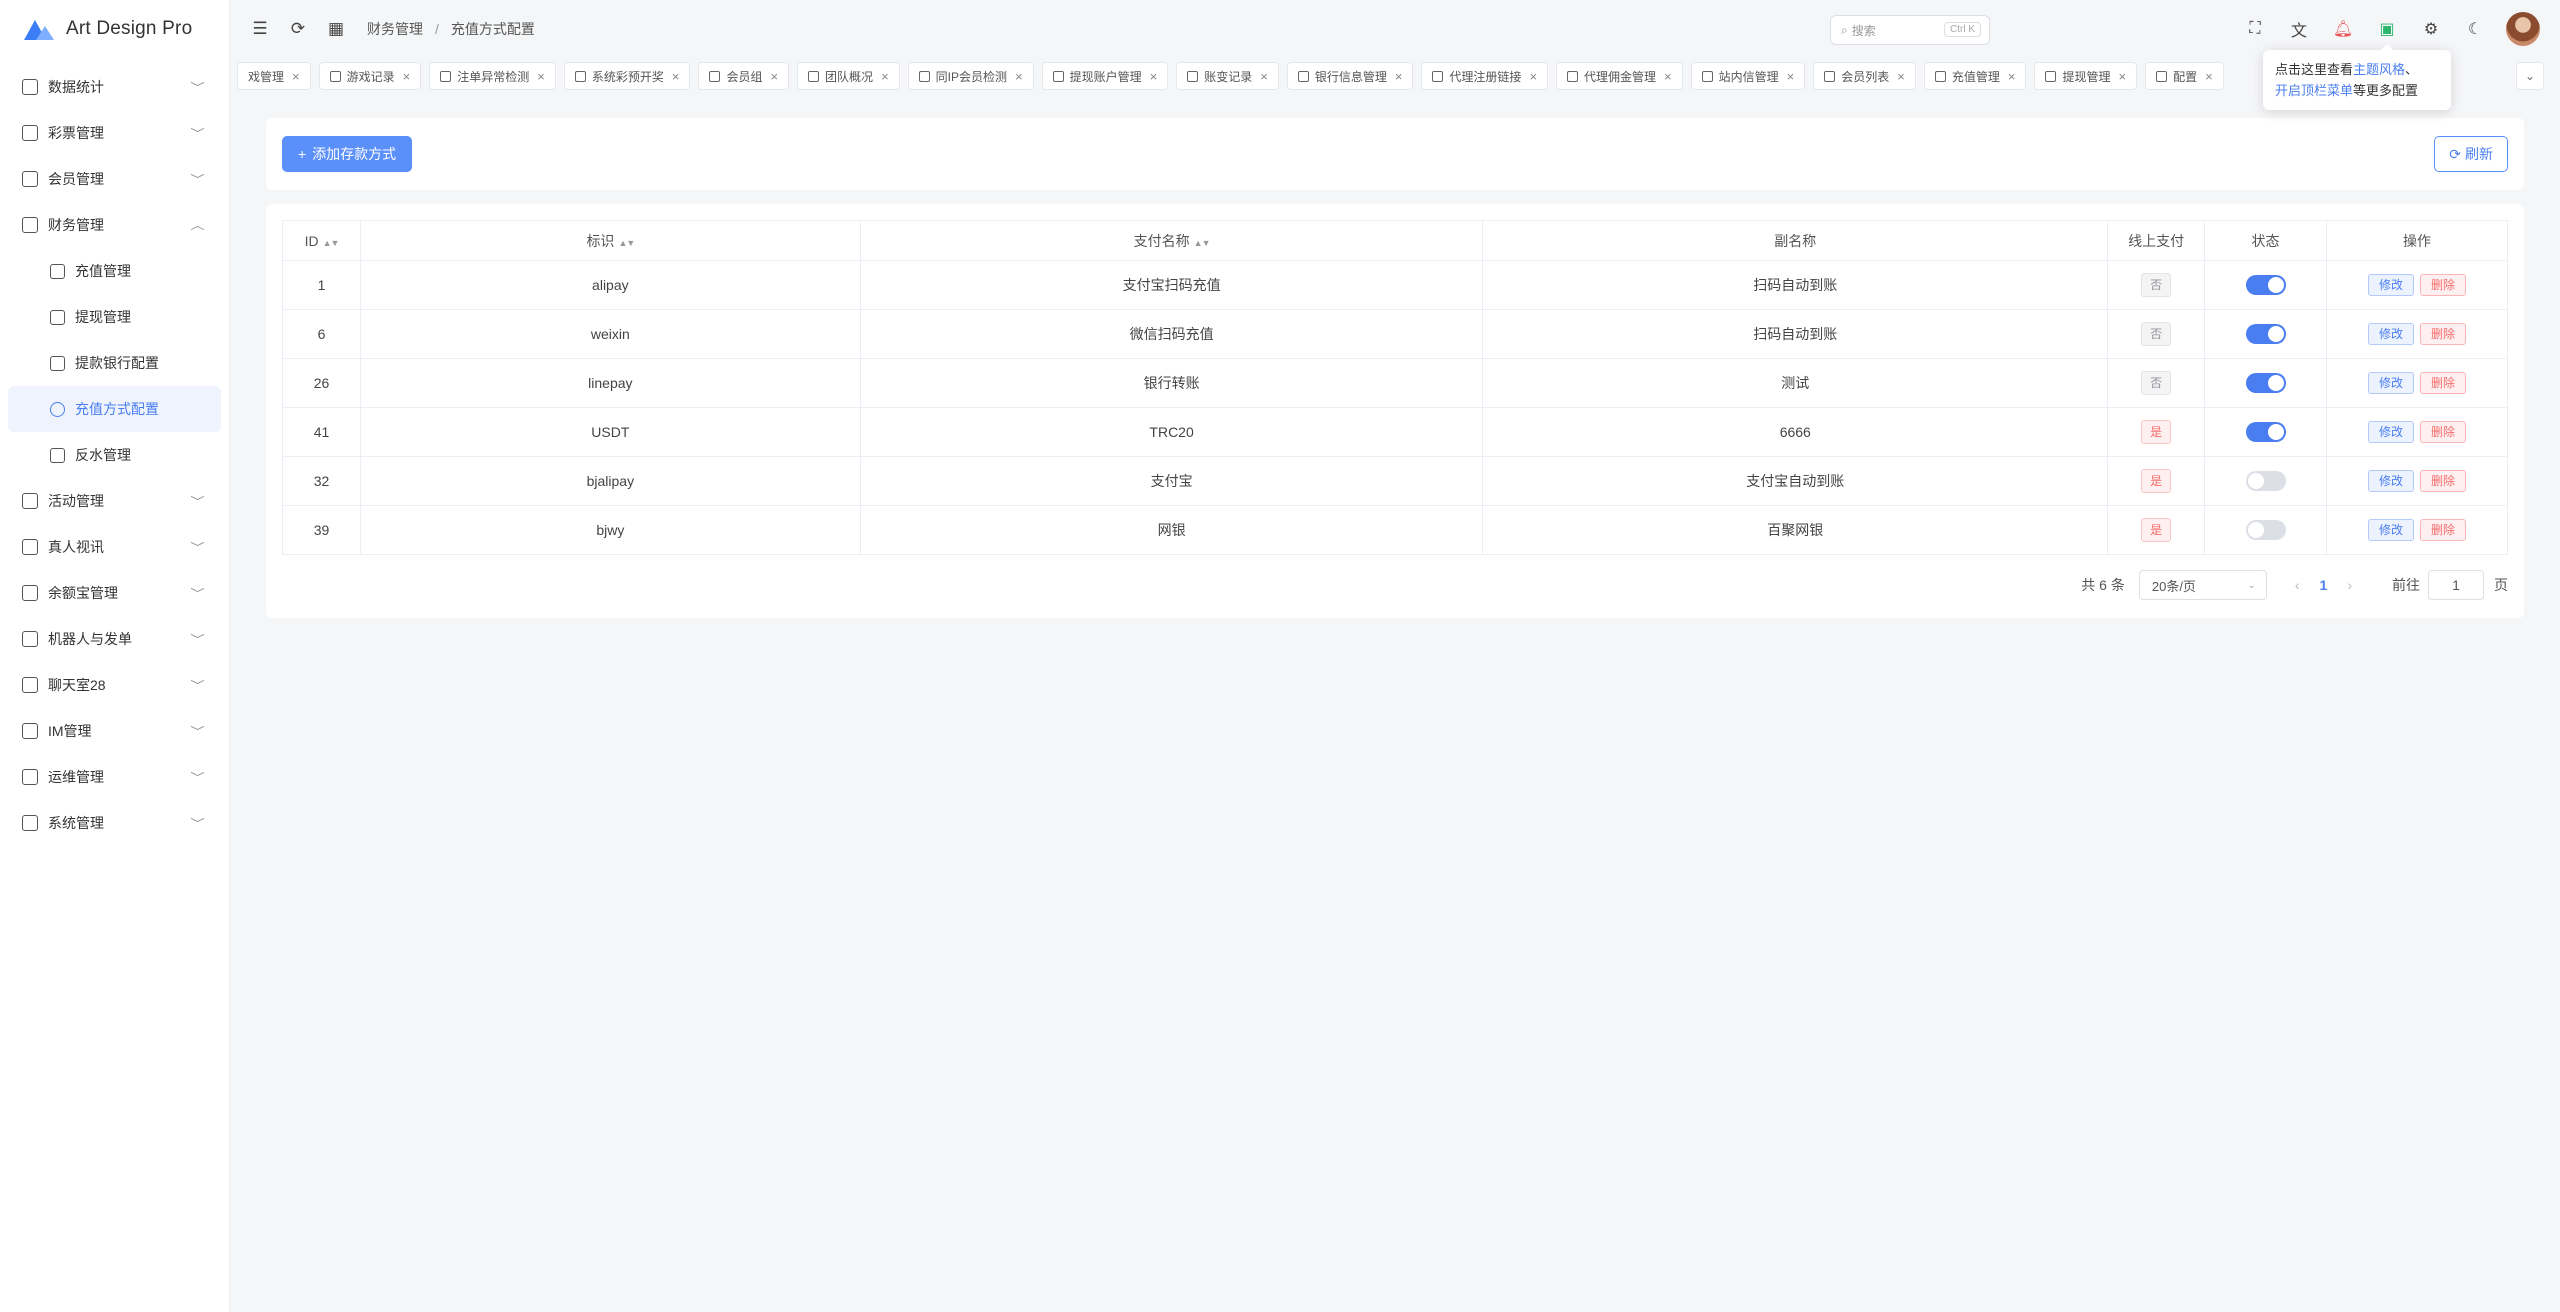 This screenshot has width=2560, height=1312. What do you see at coordinates (2431, 29) in the screenshot?
I see `settings-icon: ⚙` at bounding box center [2431, 29].